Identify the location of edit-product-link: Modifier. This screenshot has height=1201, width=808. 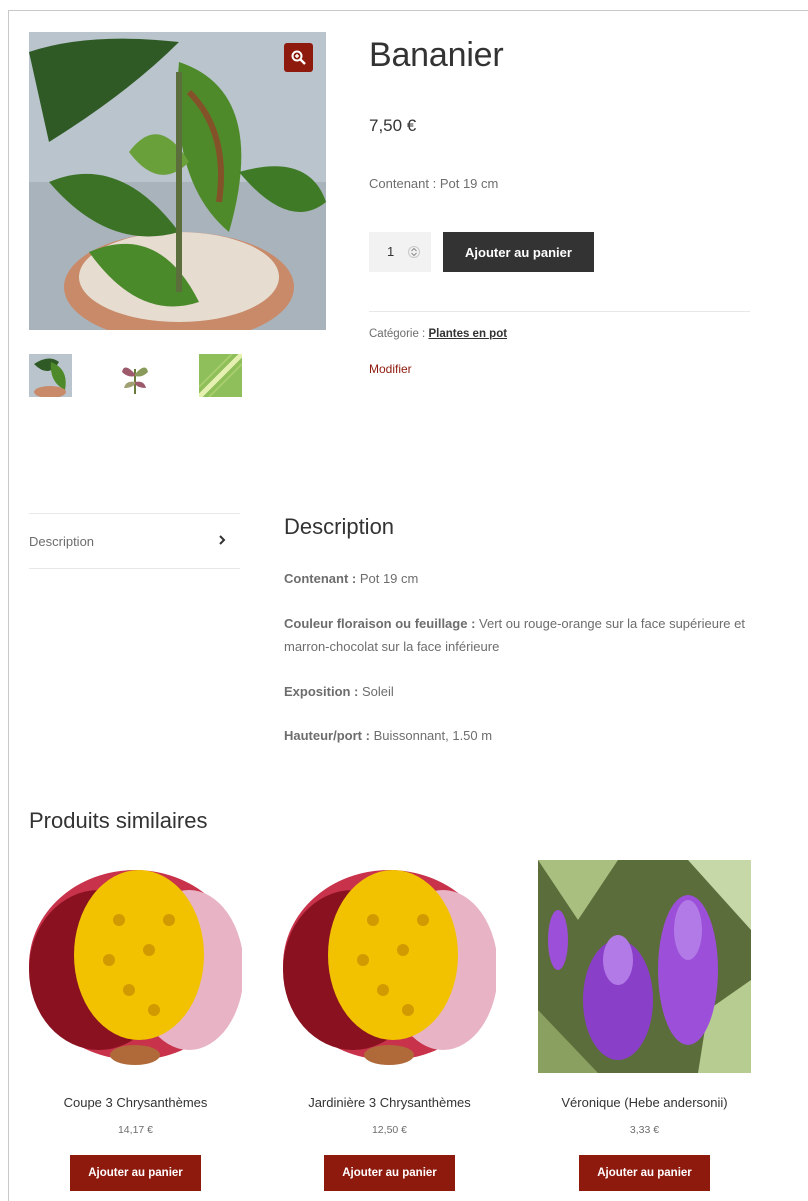
(390, 369).